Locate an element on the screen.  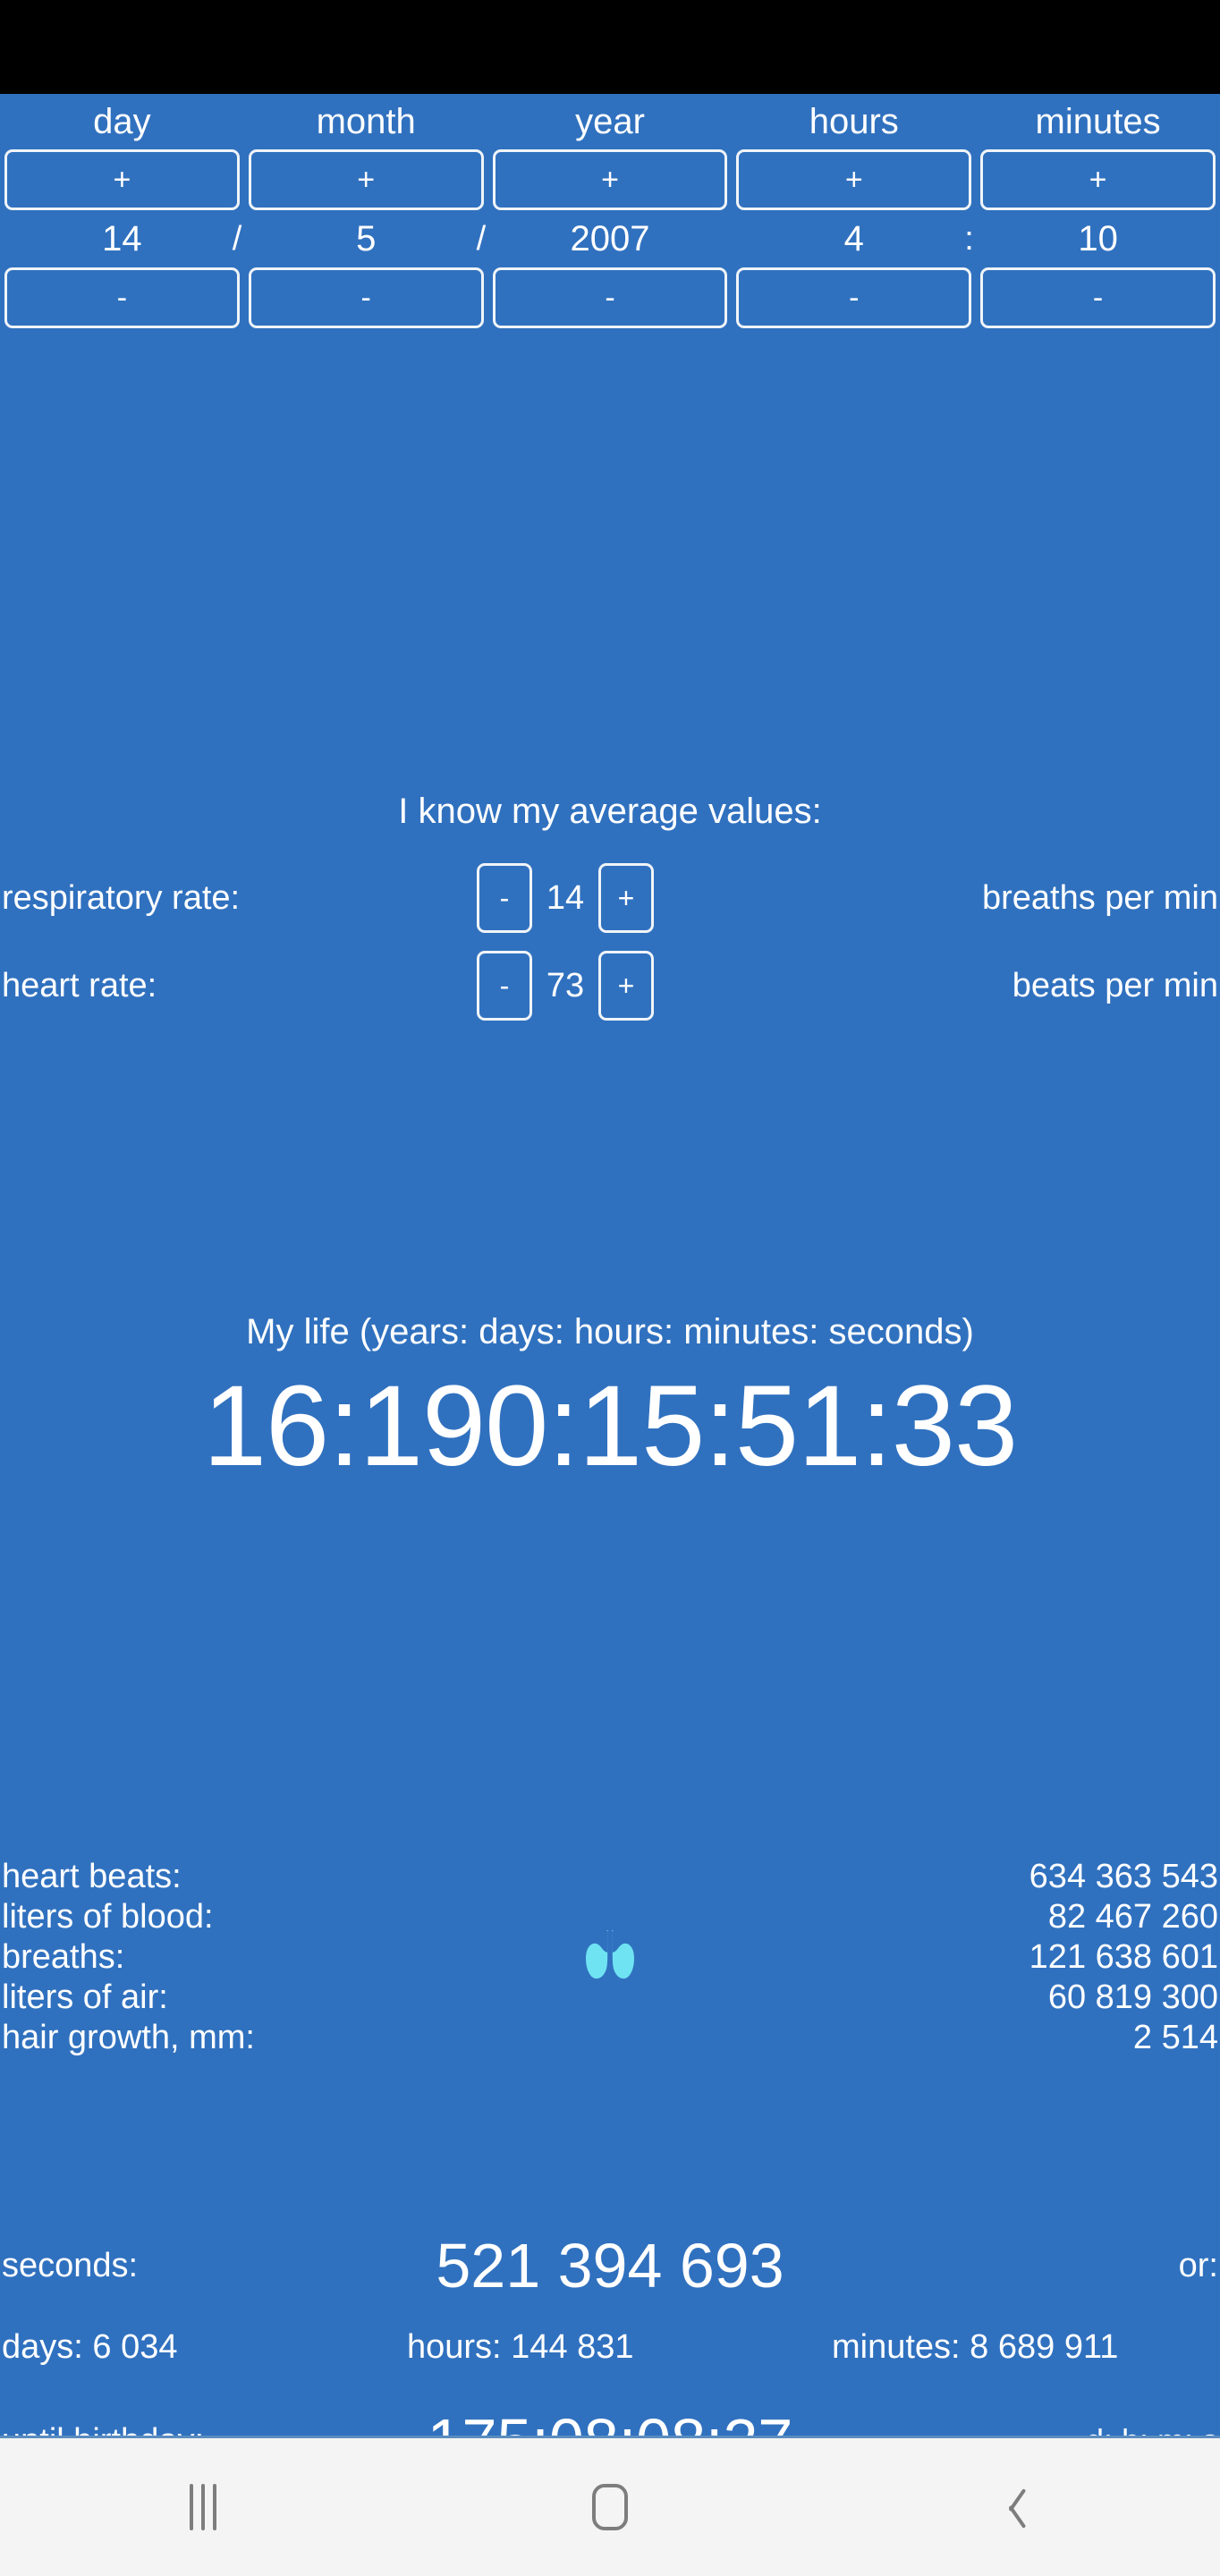
respiratory-rate-stepper: - 14 + is located at coordinates (611, 898).